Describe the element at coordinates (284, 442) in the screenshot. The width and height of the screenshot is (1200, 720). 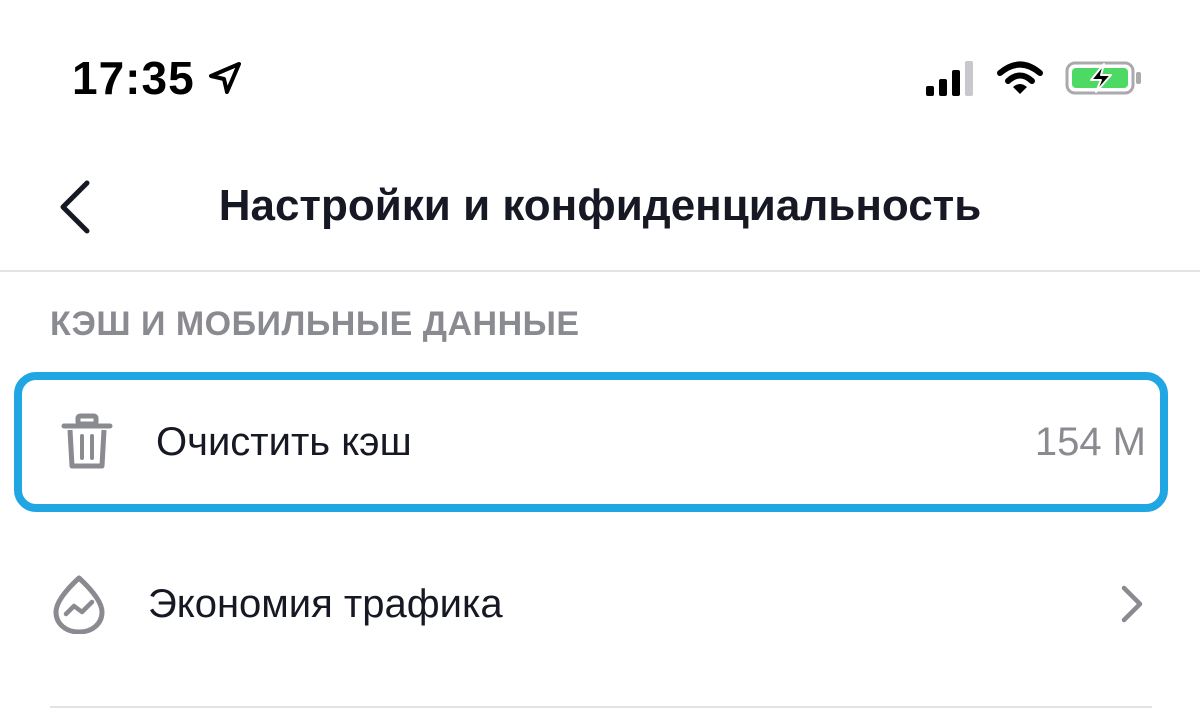
I see `clear-cache-label: Очистить кэш` at that location.